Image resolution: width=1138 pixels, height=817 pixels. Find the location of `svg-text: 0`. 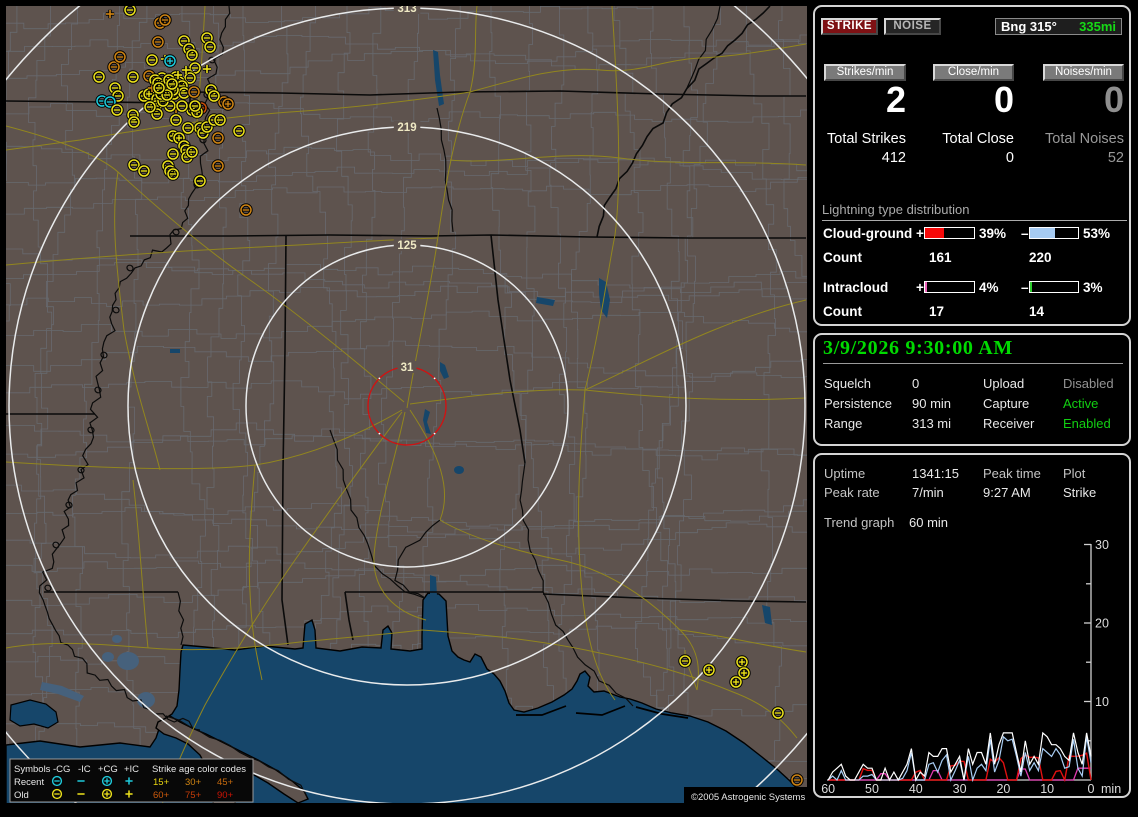

svg-text: 0 is located at coordinates (1091, 789).